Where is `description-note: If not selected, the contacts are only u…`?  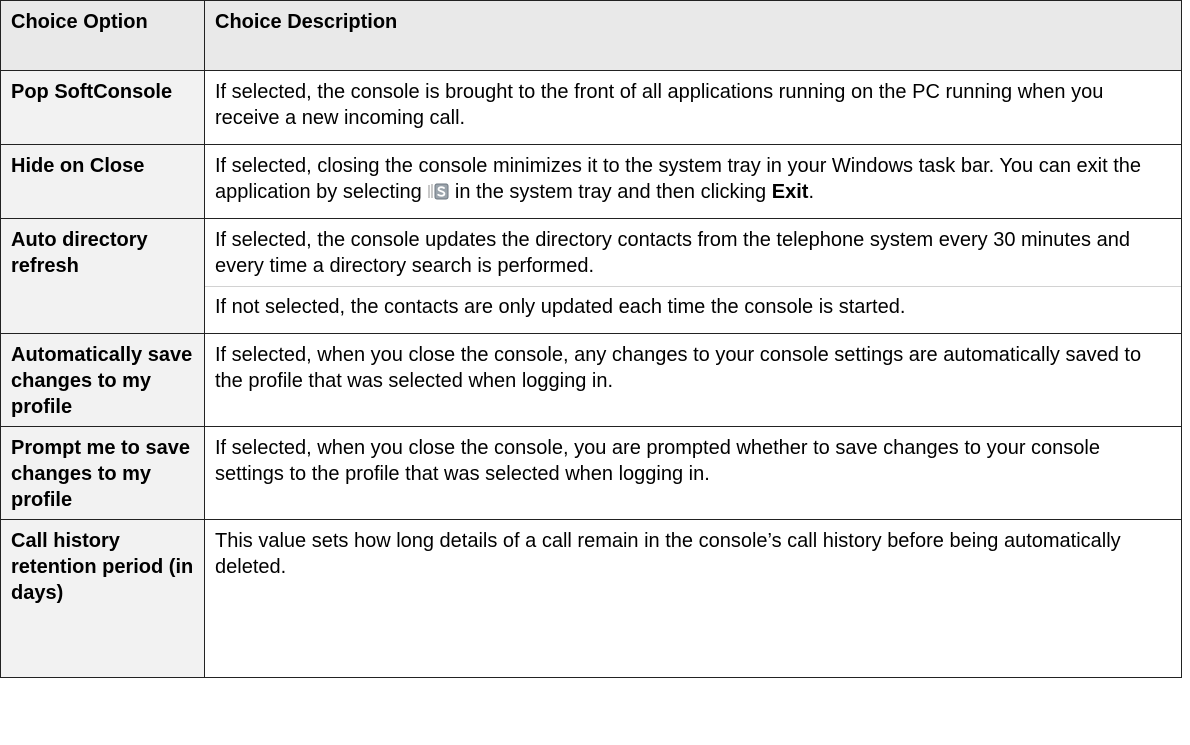 description-note: If not selected, the contacts are only u… is located at coordinates (693, 303).